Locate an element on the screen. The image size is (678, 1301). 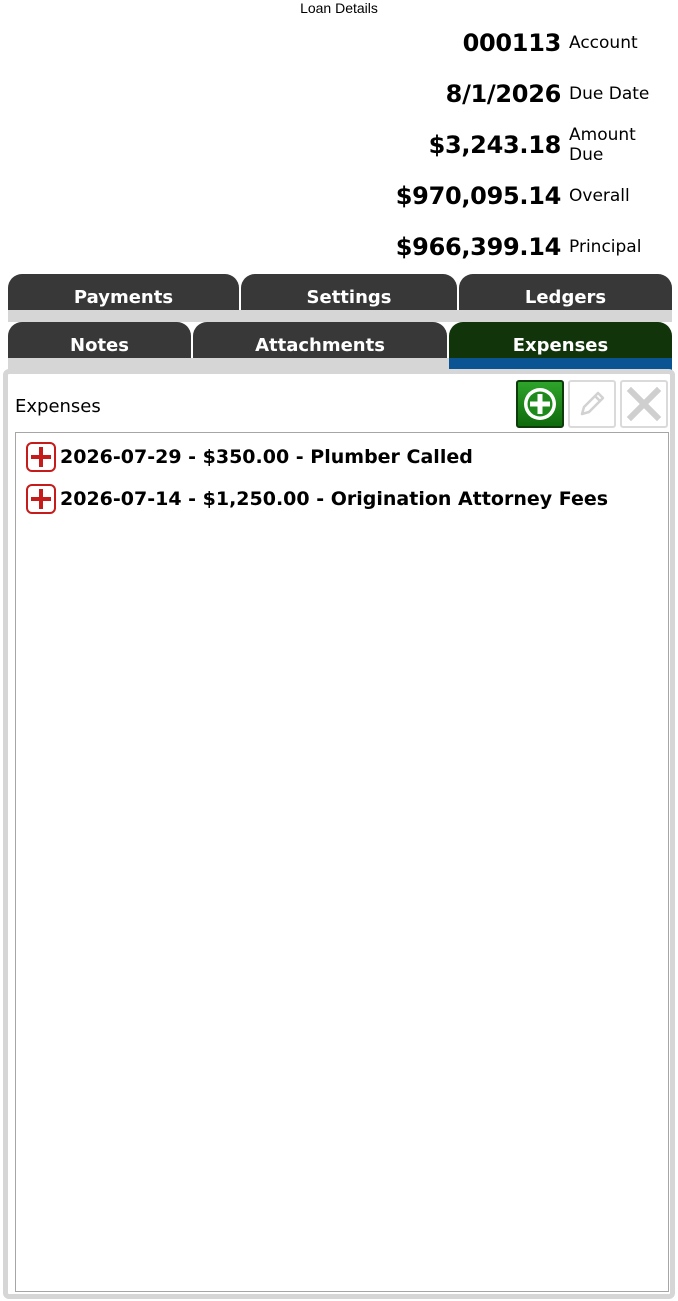
tab-settings: Settings is located at coordinates (349, 292).